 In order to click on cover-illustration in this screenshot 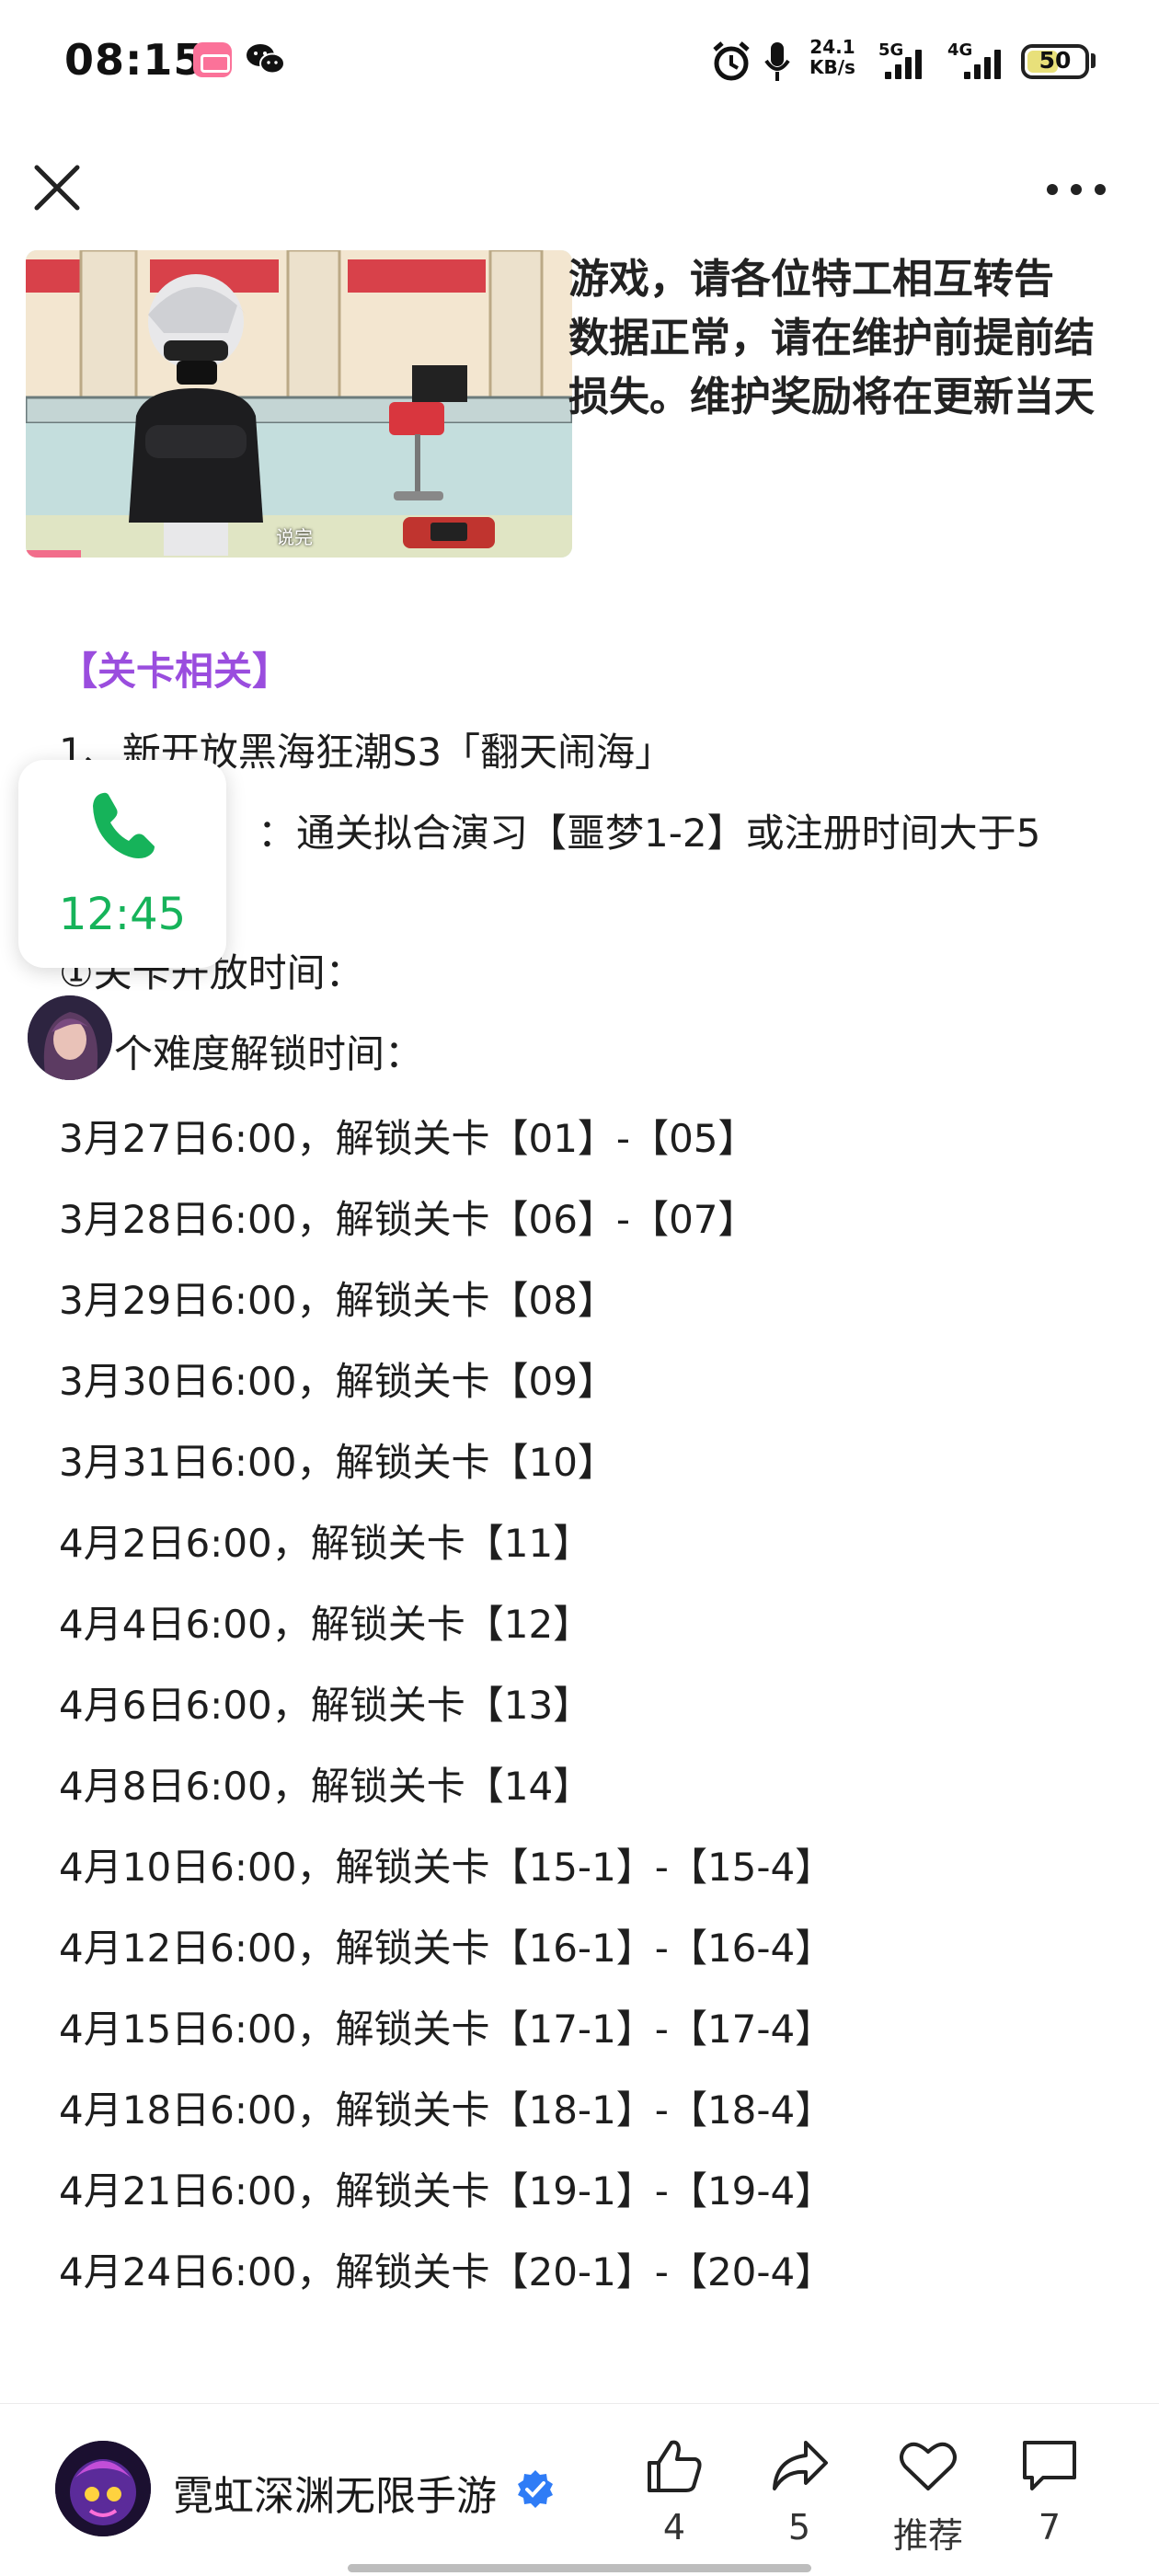, I will do `click(299, 404)`.